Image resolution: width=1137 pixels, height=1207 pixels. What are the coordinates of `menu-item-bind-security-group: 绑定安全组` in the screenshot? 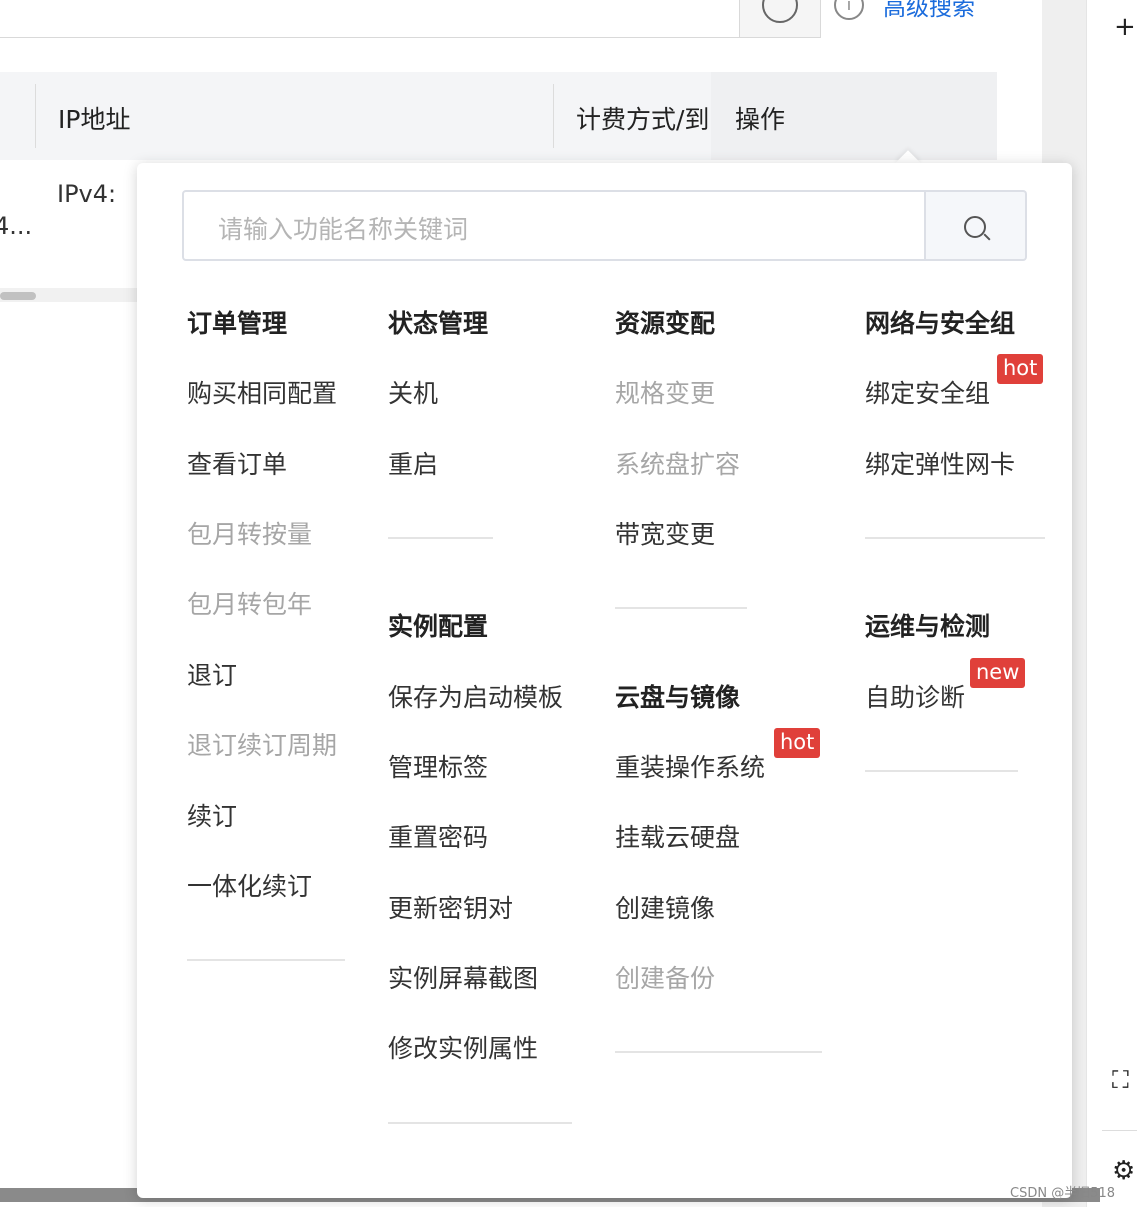 It's located at (927, 392).